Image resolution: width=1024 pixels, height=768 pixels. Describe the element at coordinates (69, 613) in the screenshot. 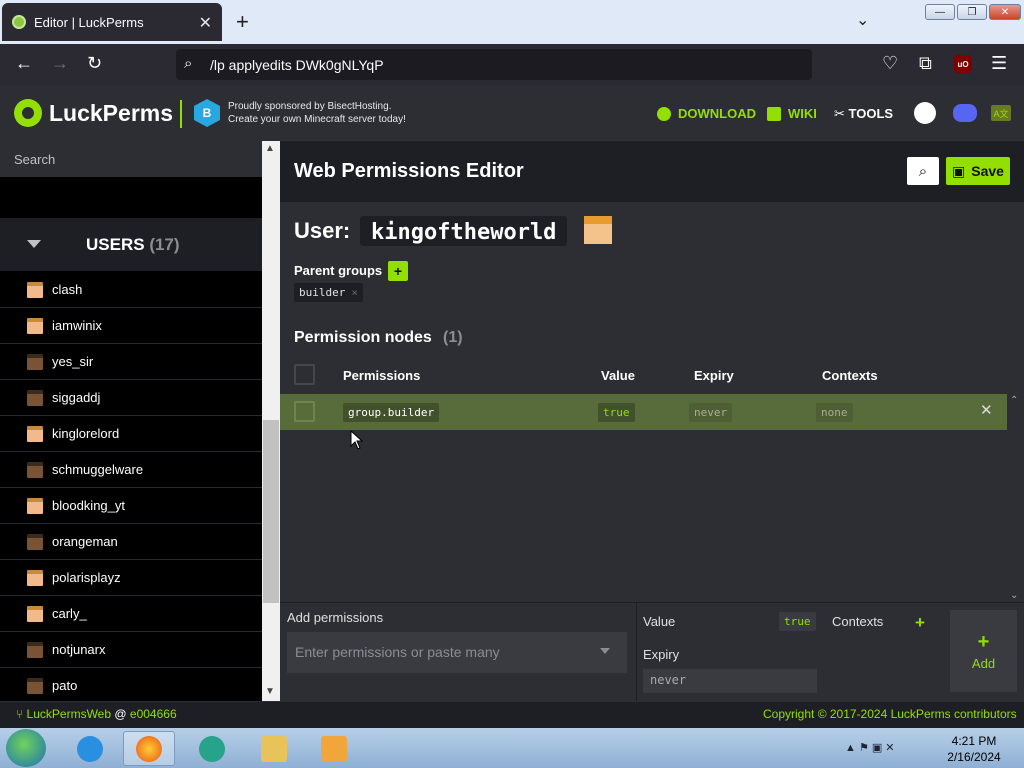

I see `sidebar-user-name: carly_` at that location.